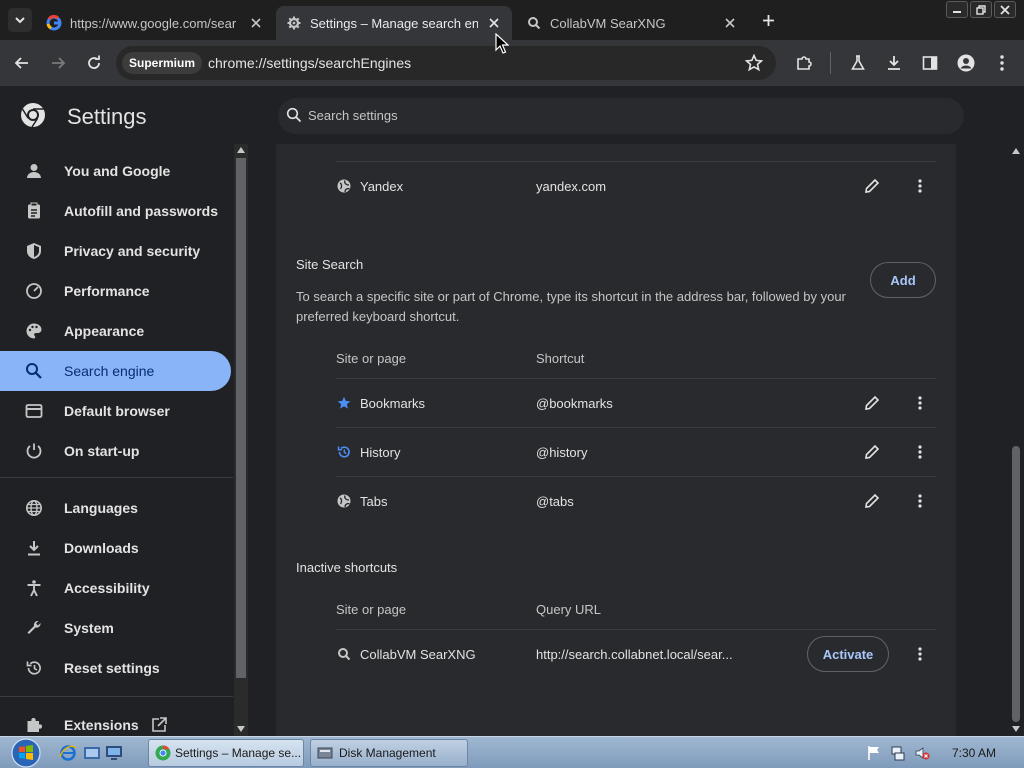 The width and height of the screenshot is (1024, 768). Describe the element at coordinates (20, 20) in the screenshot. I see `tab-search-button` at that location.